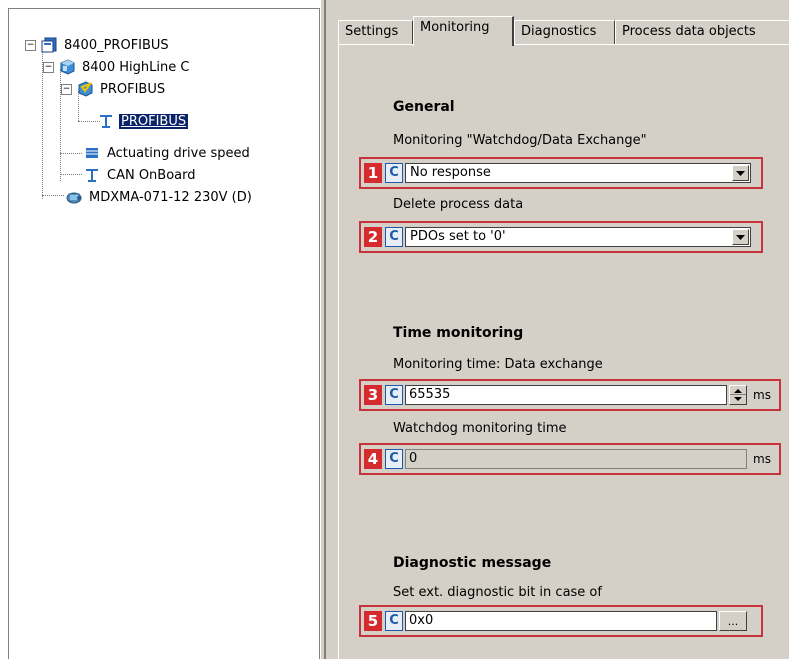  I want to click on select-value: PDOs set to '0', so click(458, 236).